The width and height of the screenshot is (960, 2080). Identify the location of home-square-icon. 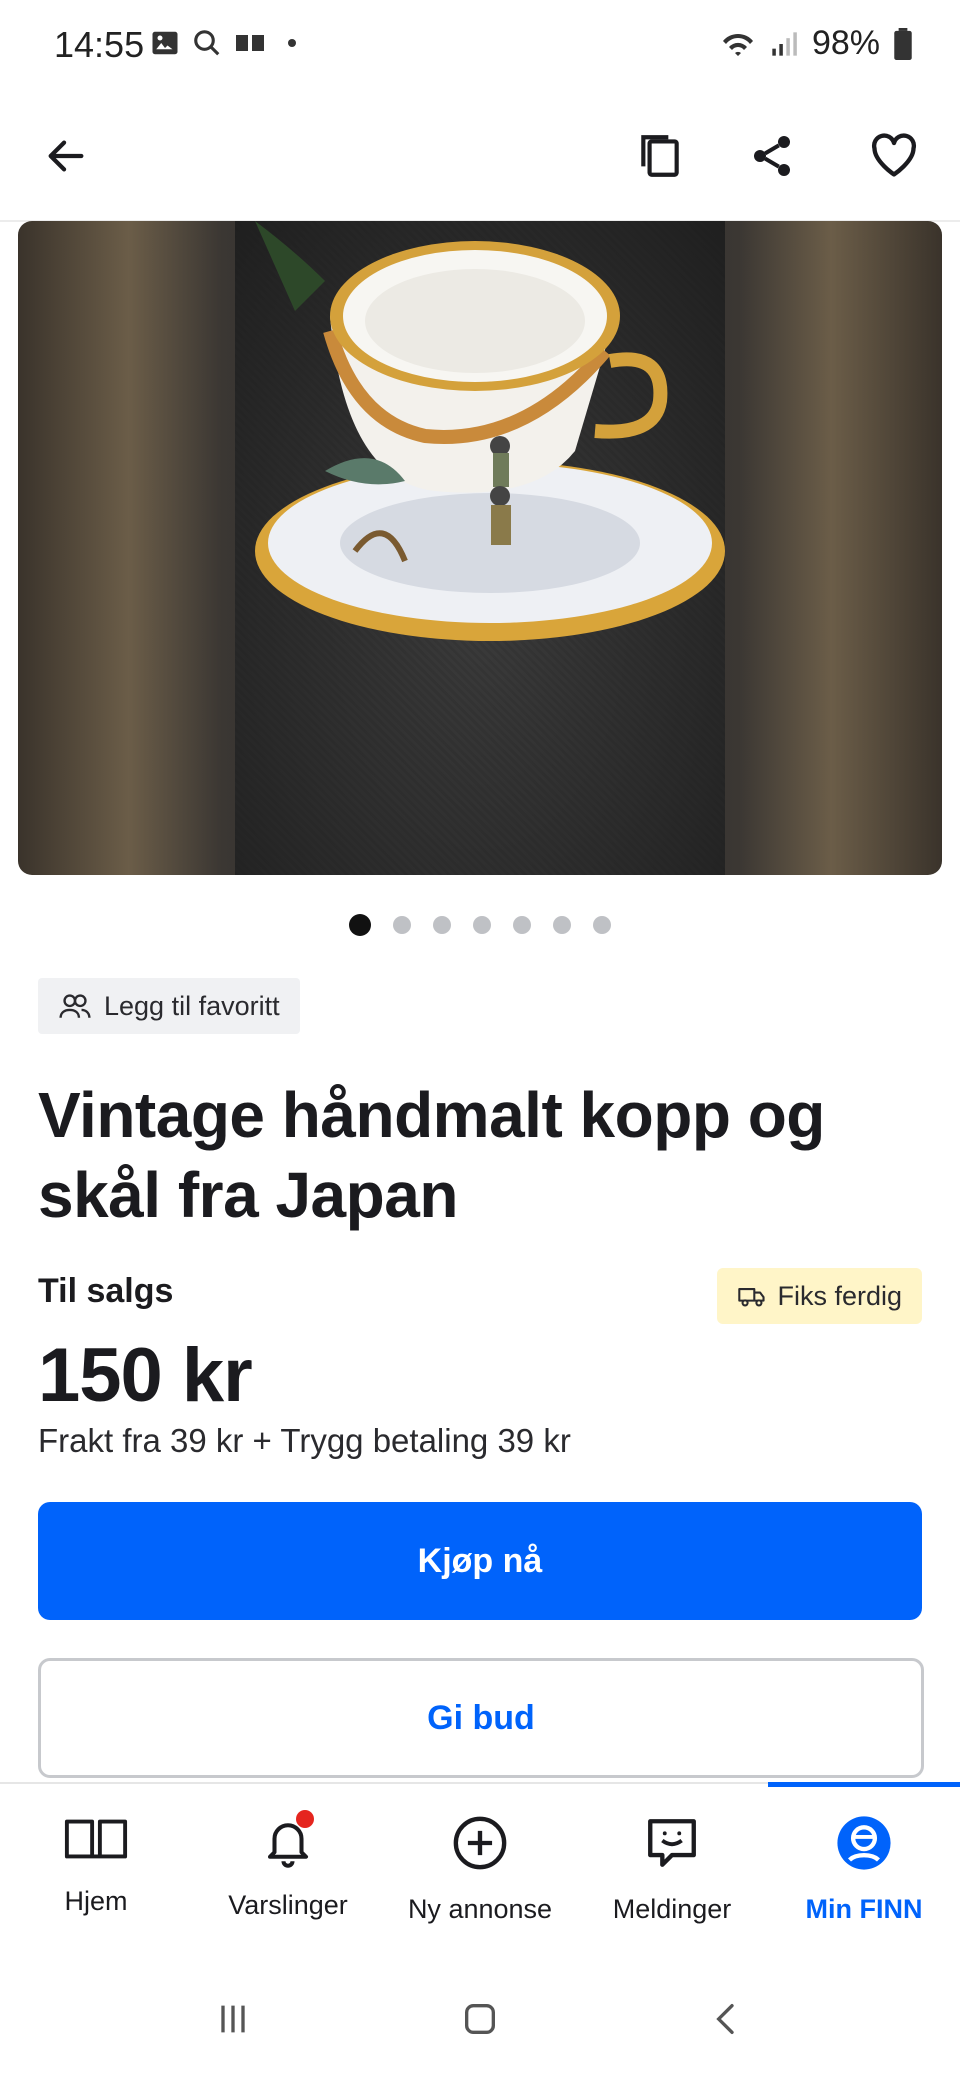
(479, 2018).